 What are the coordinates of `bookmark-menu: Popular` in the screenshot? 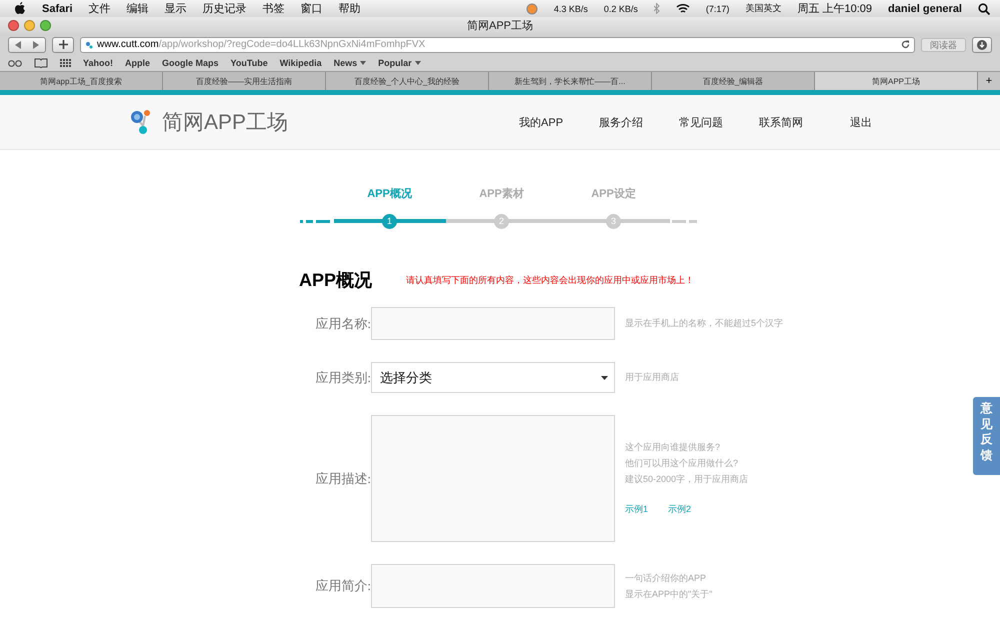 It's located at (399, 63).